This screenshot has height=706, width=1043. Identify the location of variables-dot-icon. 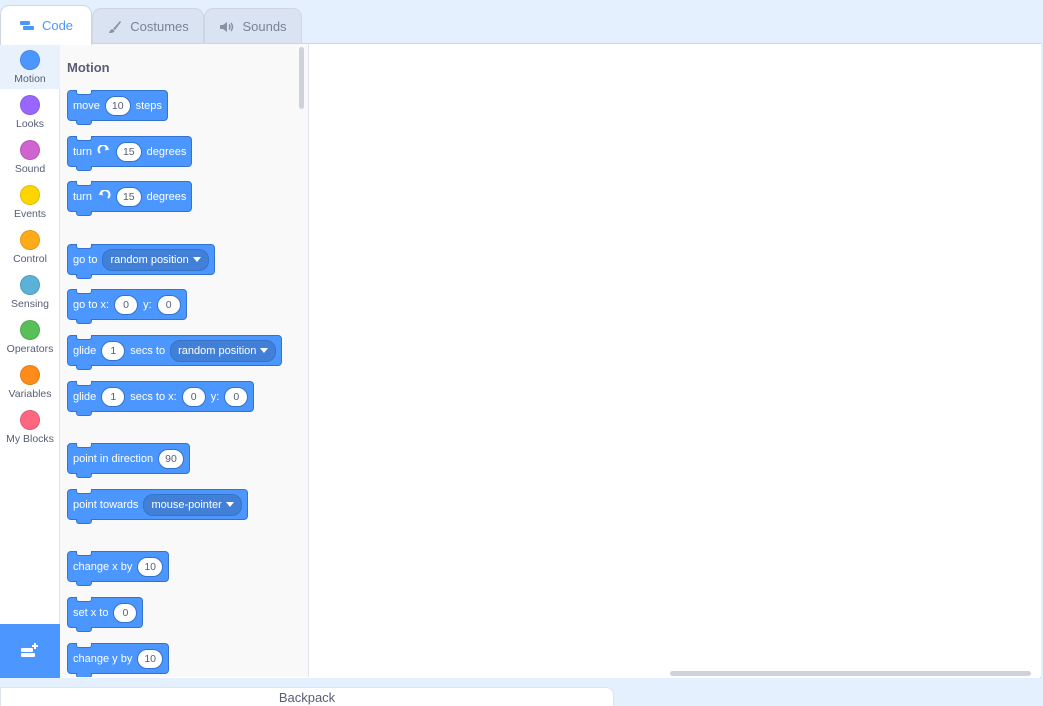
(30, 375).